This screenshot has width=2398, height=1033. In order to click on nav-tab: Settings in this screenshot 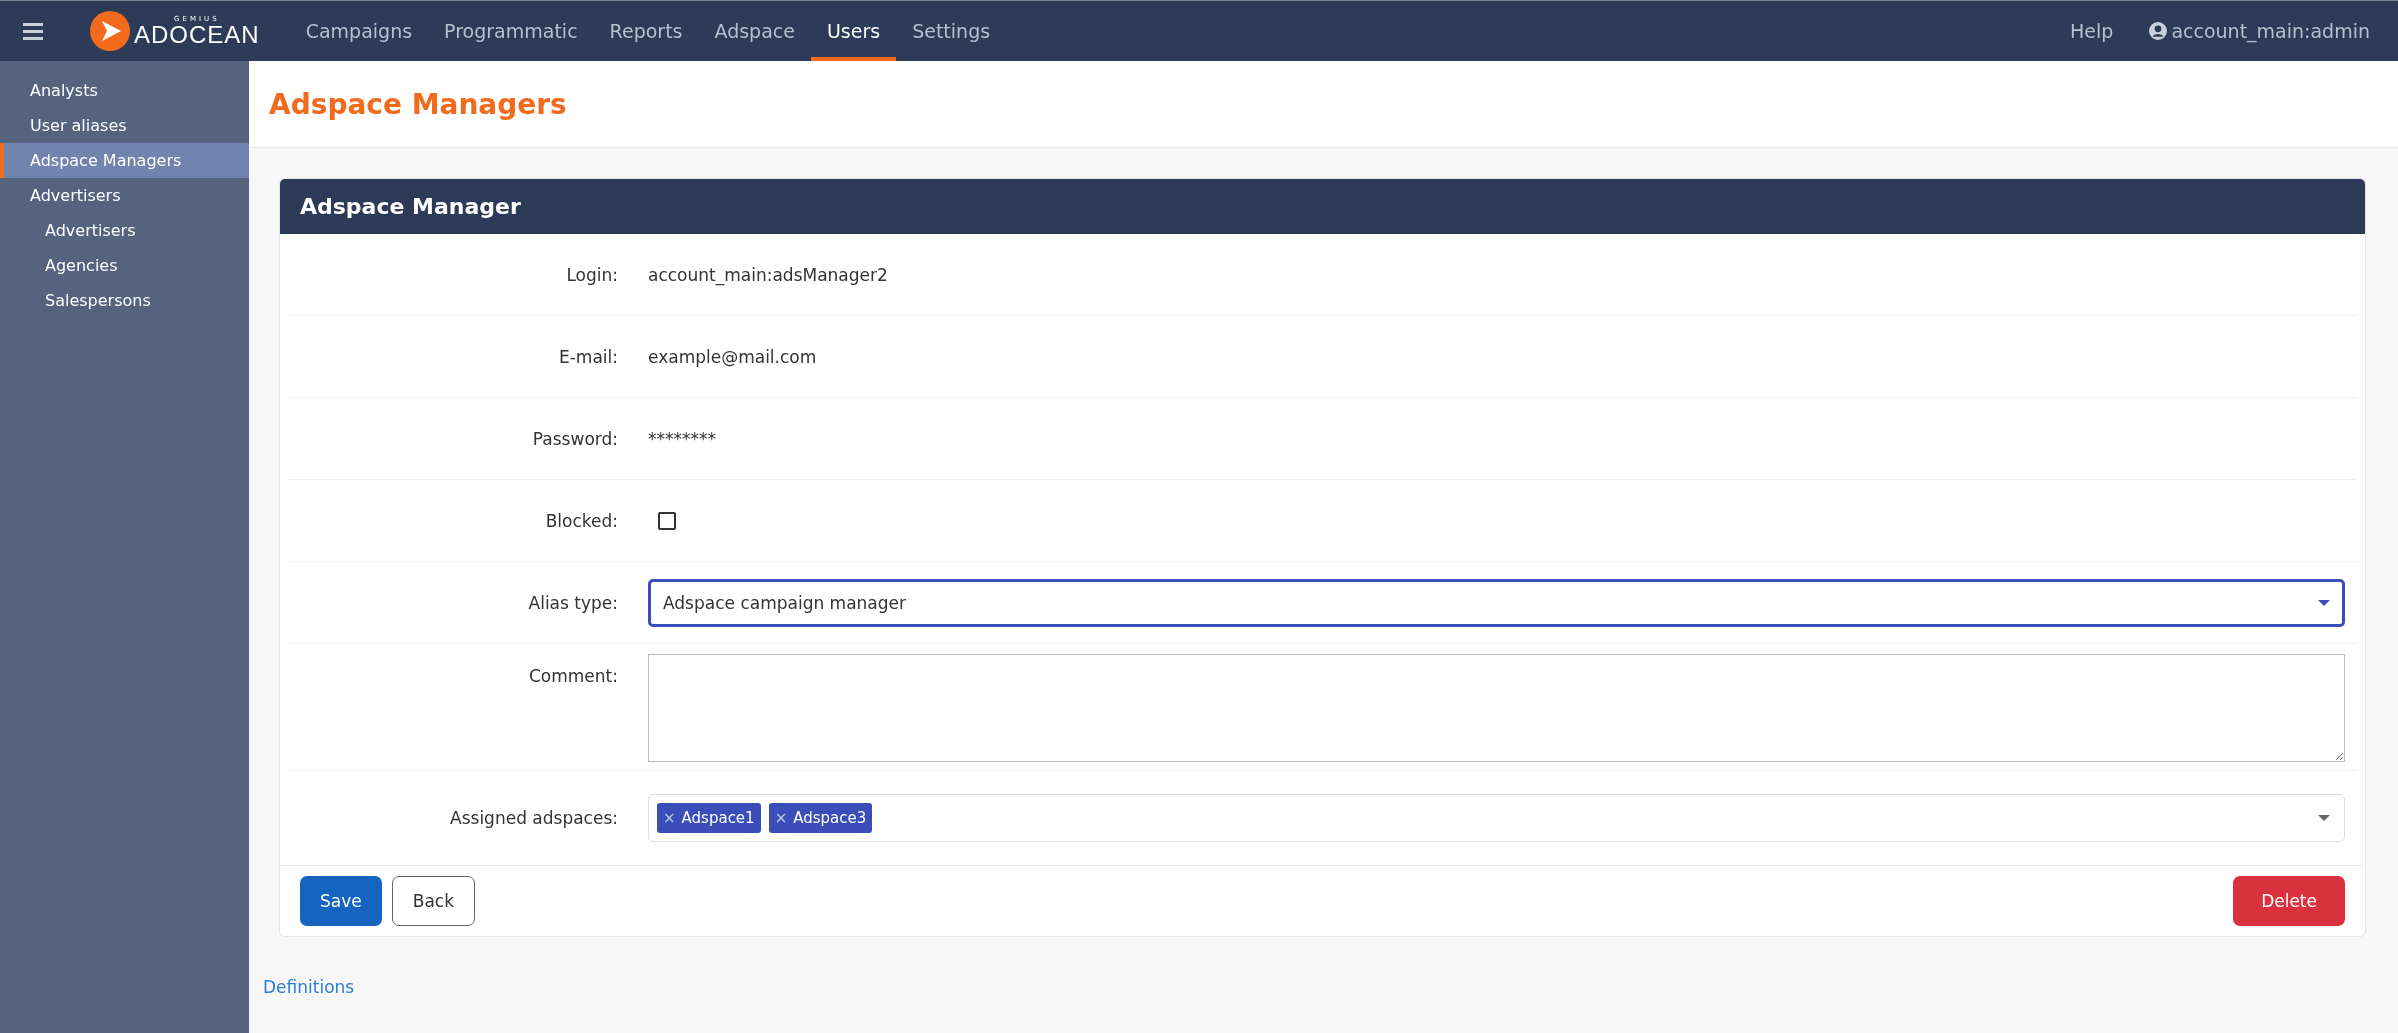, I will do `click(951, 31)`.